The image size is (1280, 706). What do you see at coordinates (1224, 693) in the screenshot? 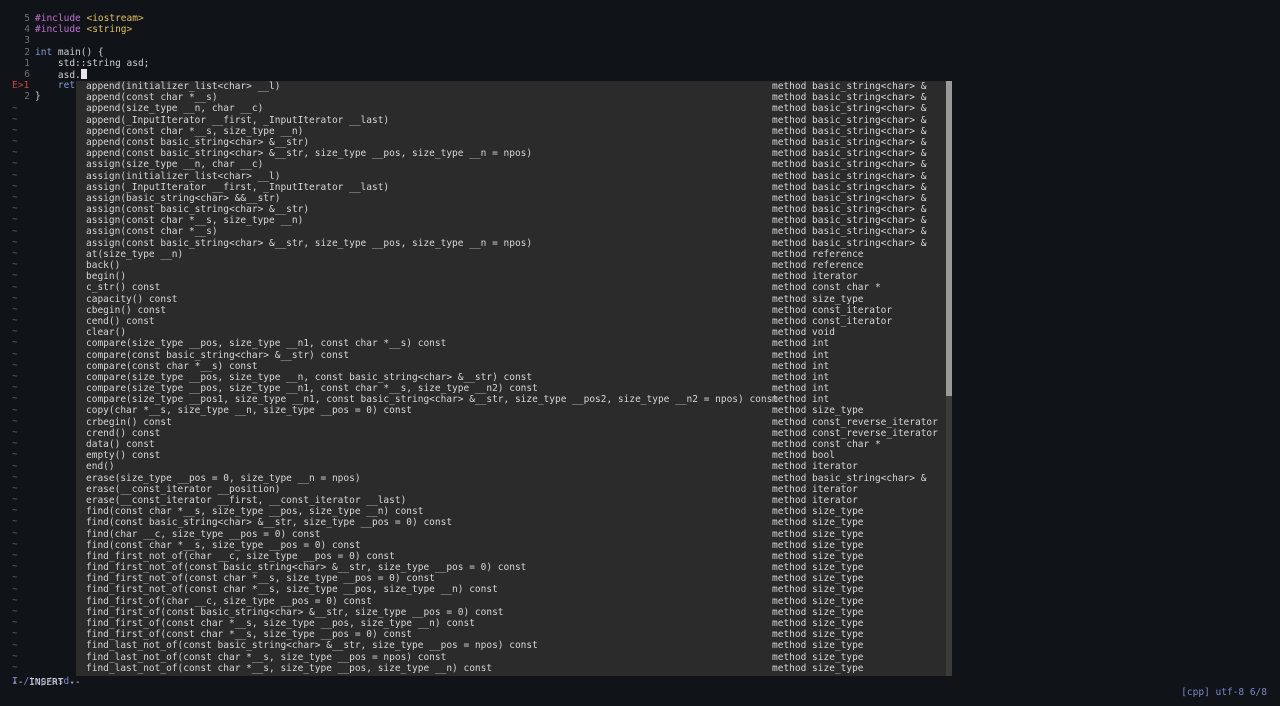
I see `statusline-info: [cpp] utf-8 6/8` at bounding box center [1224, 693].